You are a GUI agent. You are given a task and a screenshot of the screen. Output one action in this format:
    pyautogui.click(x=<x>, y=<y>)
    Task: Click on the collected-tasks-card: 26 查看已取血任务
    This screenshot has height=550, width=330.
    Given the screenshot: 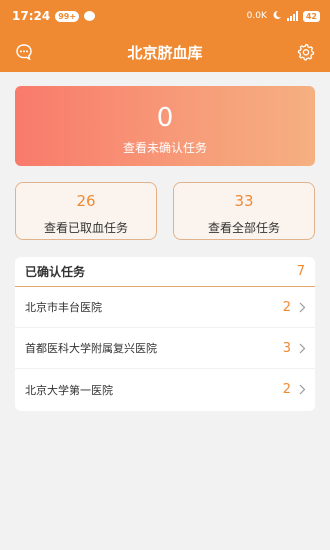 What is the action you would take?
    pyautogui.click(x=86, y=211)
    